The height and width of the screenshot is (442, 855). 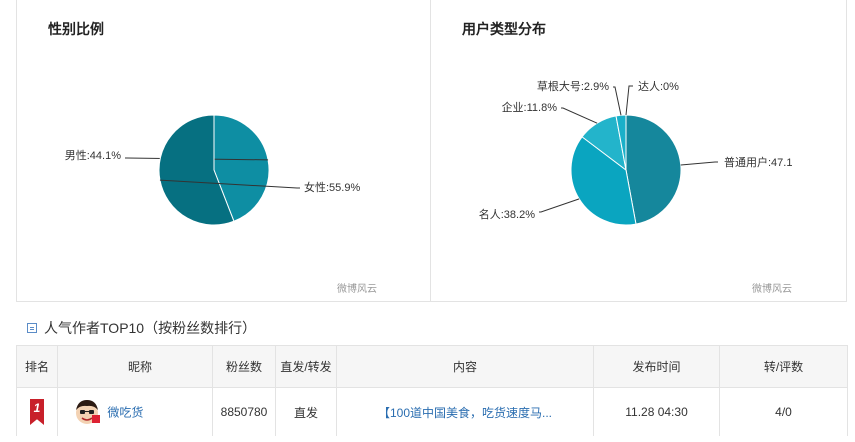 I want to click on gender-watermark: 微博风云, so click(x=357, y=289).